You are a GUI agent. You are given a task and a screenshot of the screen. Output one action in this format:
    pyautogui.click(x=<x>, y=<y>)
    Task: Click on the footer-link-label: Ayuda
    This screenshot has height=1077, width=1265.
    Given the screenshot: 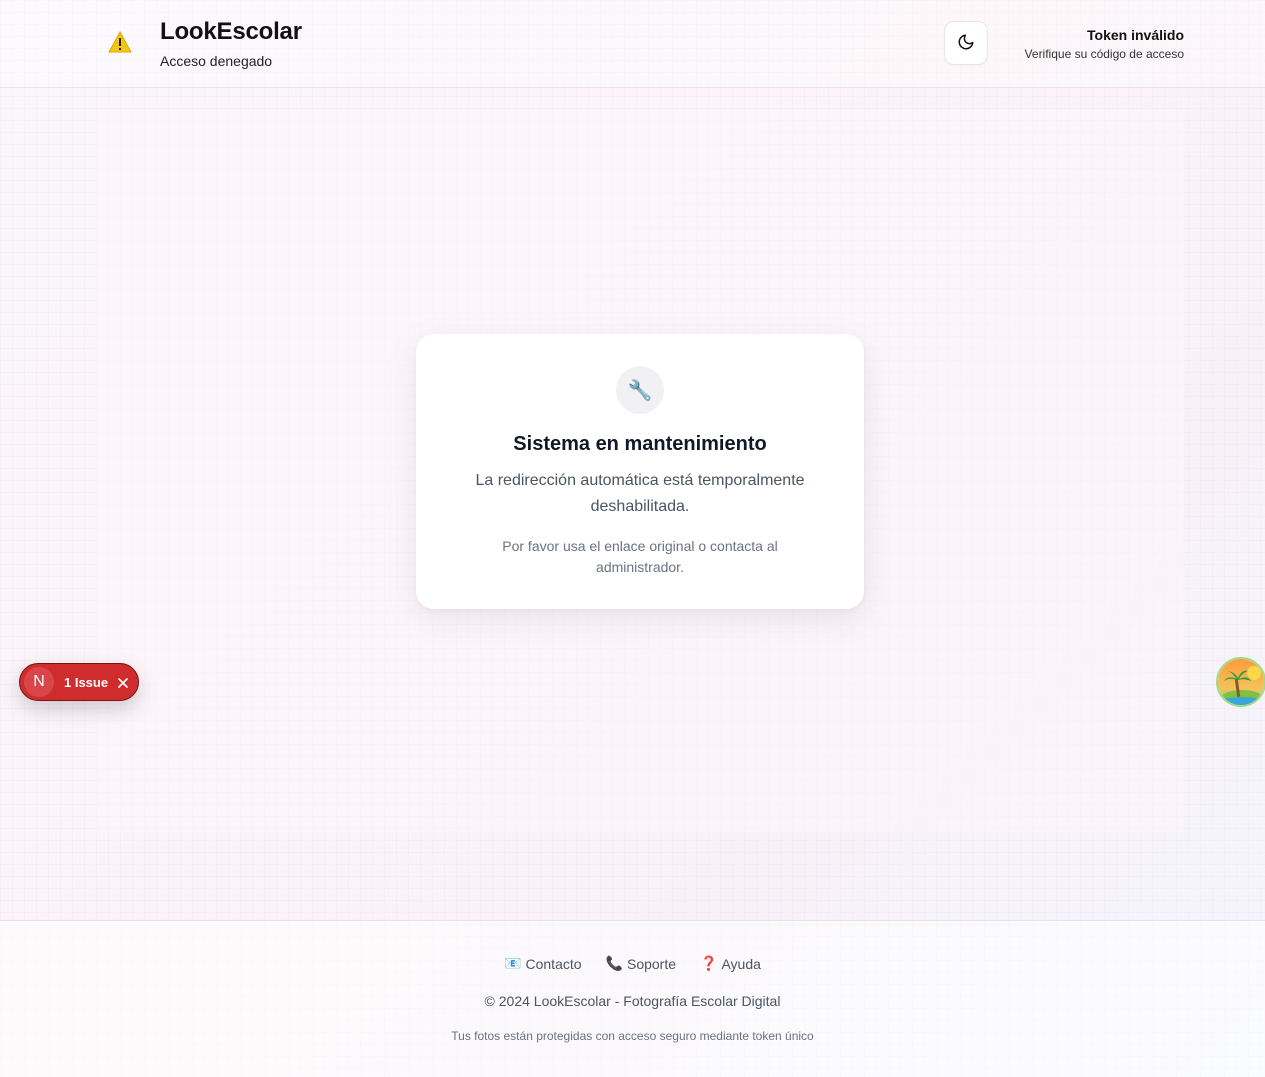 What is the action you would take?
    pyautogui.click(x=741, y=963)
    